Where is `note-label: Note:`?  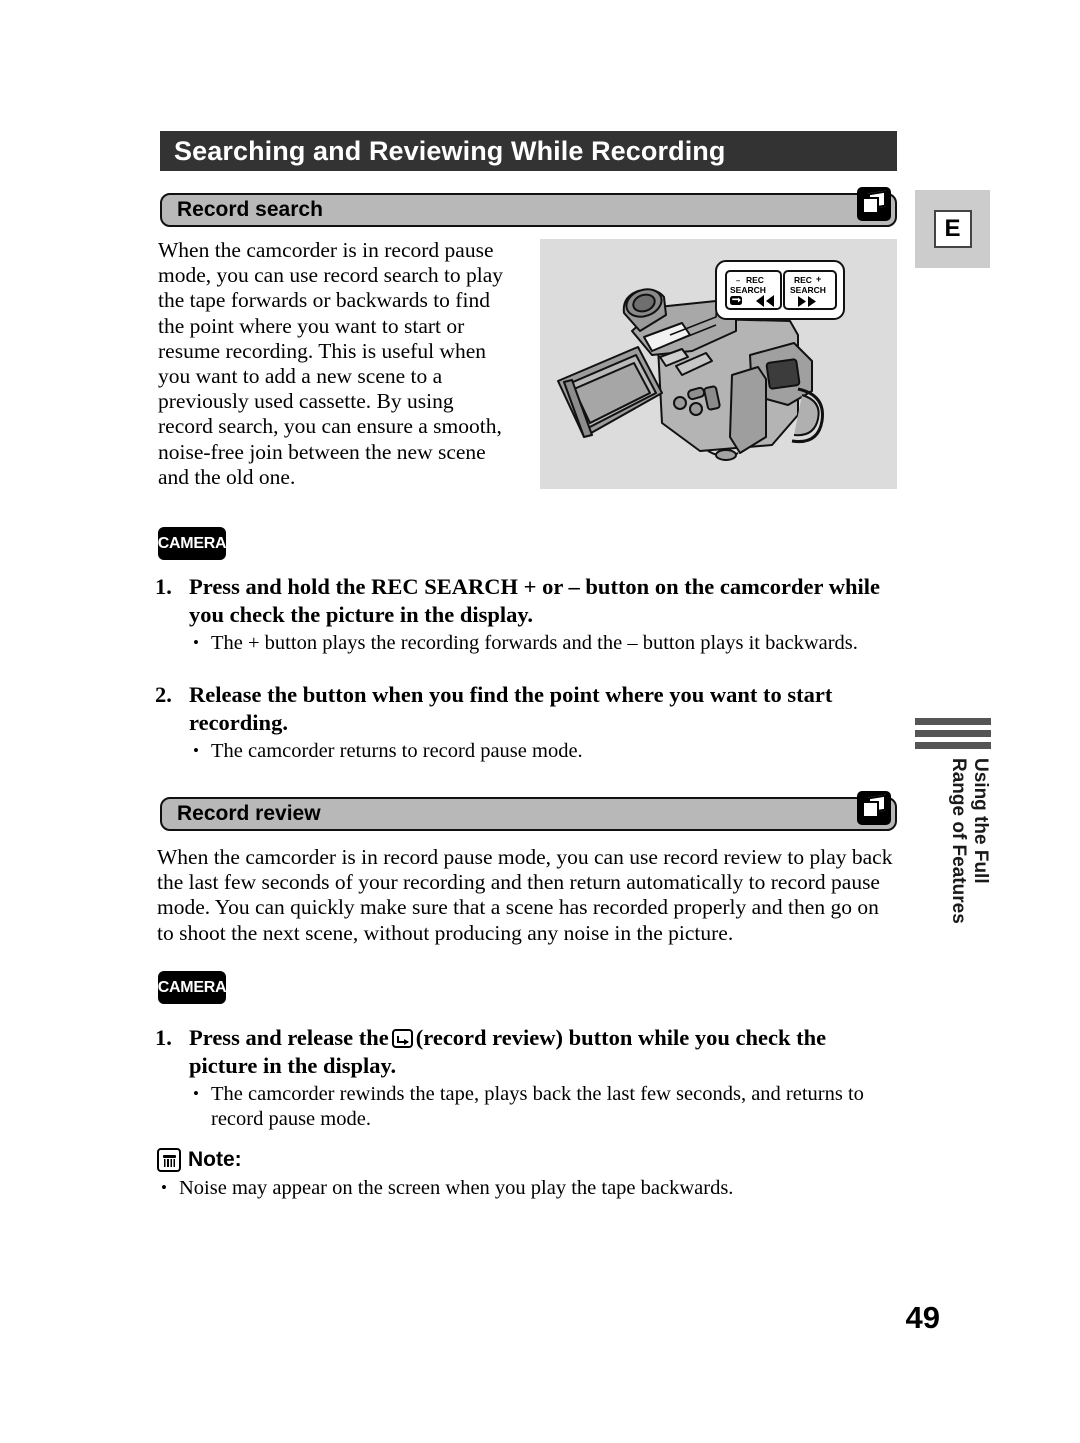 note-label: Note: is located at coordinates (215, 1159).